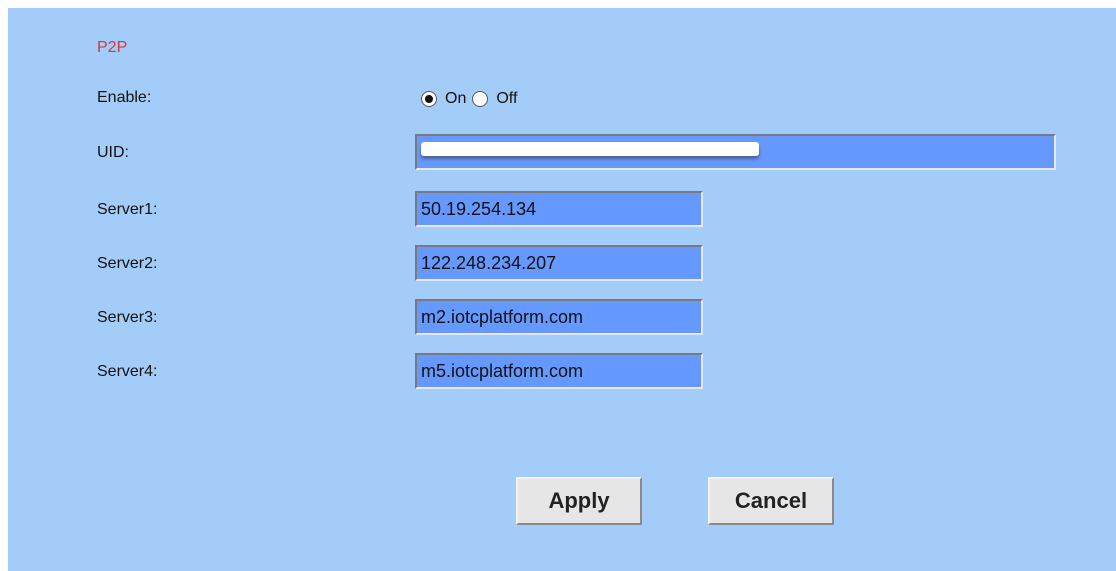 The image size is (1116, 571). What do you see at coordinates (771, 501) in the screenshot?
I see `cancel-button: Cancel` at bounding box center [771, 501].